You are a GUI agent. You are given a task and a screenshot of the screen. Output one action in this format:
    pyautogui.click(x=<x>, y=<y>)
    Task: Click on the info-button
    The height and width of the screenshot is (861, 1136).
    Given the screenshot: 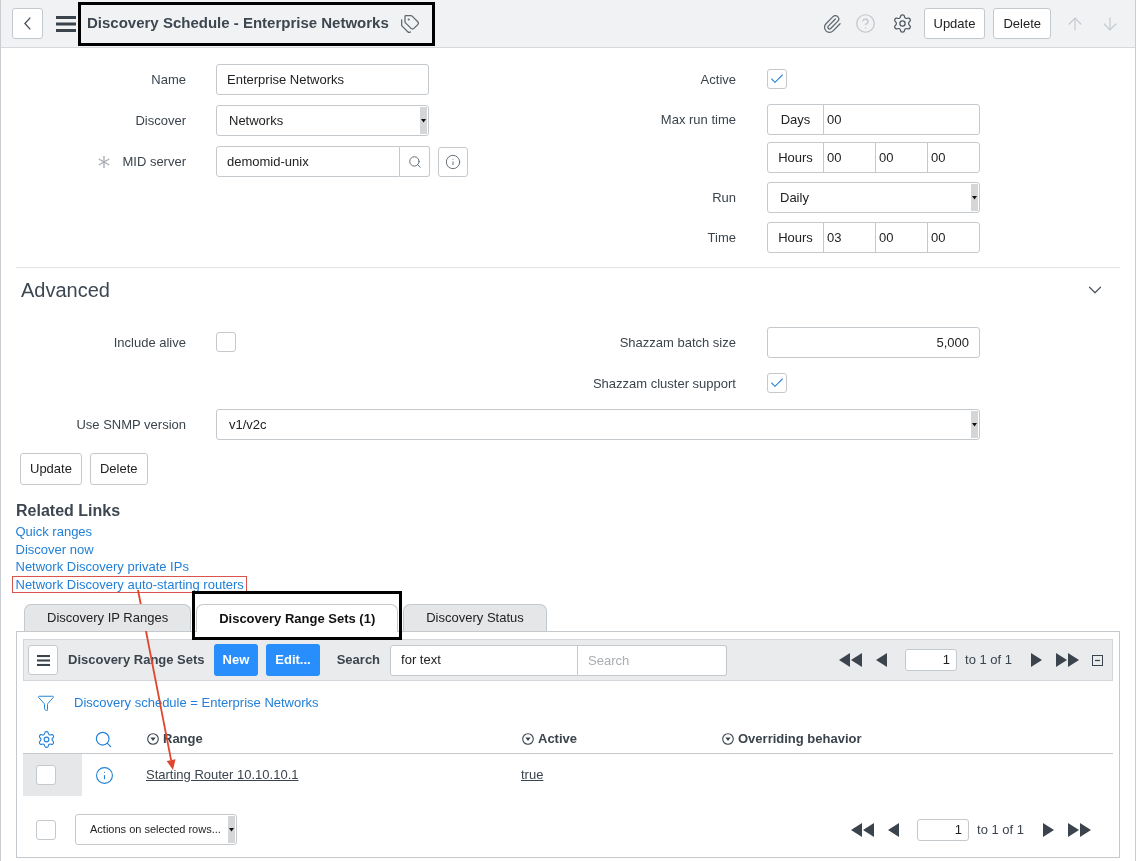 What is the action you would take?
    pyautogui.click(x=453, y=161)
    